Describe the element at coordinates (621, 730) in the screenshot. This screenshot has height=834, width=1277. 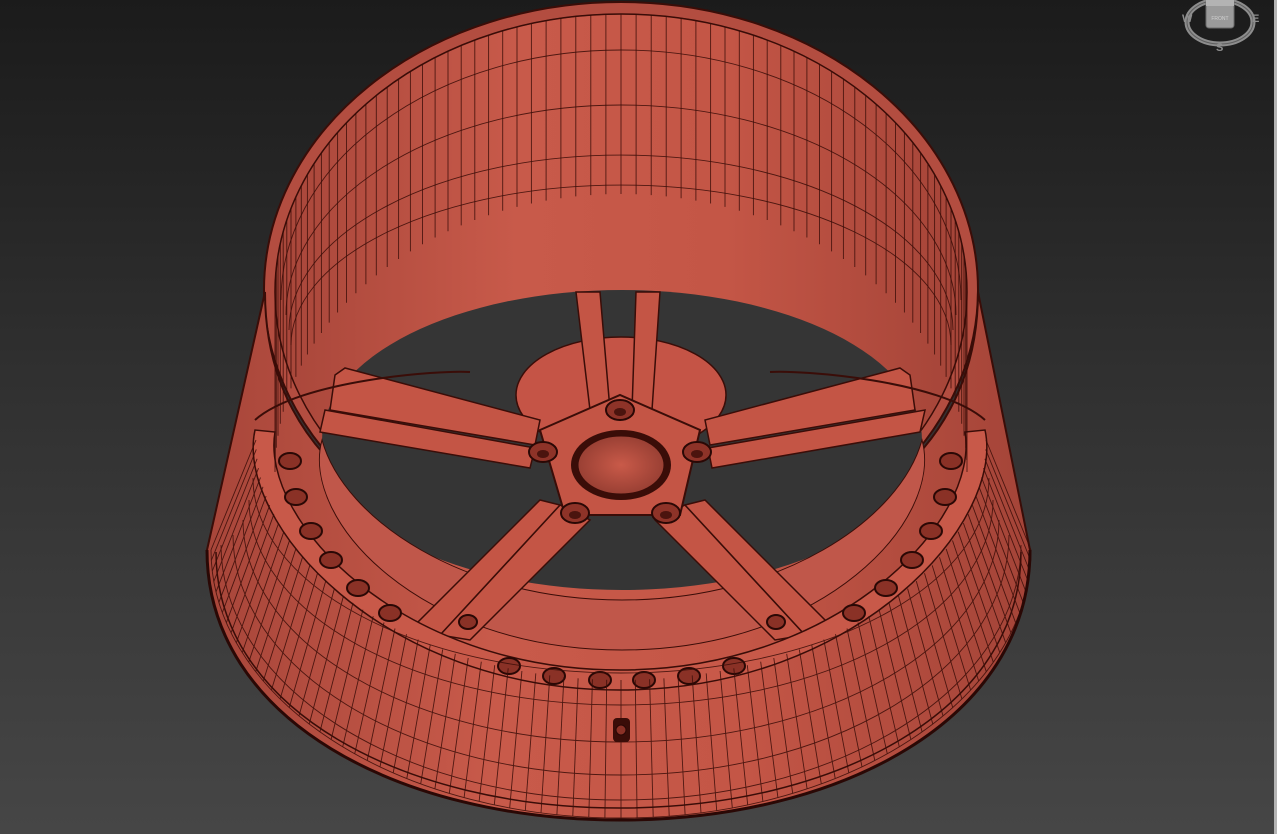
I see `valve-stem` at that location.